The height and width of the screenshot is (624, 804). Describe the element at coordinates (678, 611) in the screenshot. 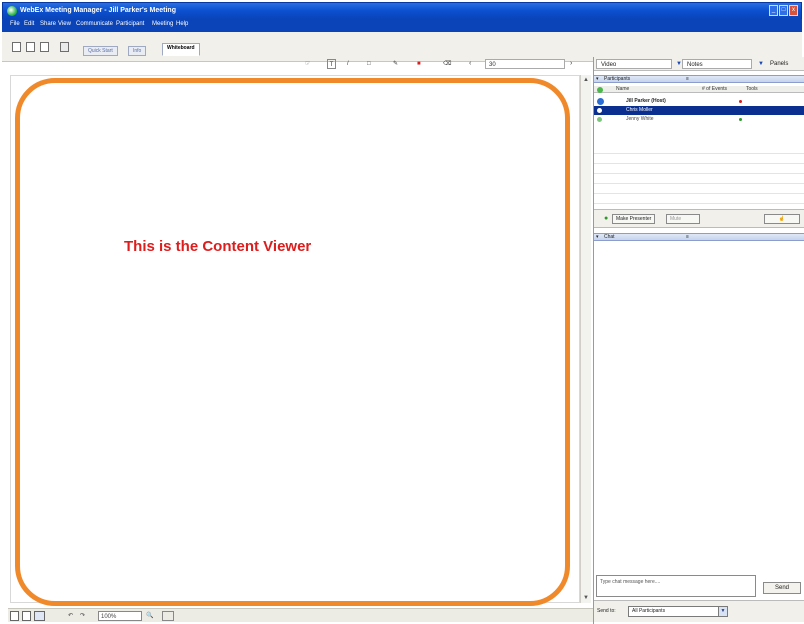

I see `send-to-select: All Participants ▼` at that location.